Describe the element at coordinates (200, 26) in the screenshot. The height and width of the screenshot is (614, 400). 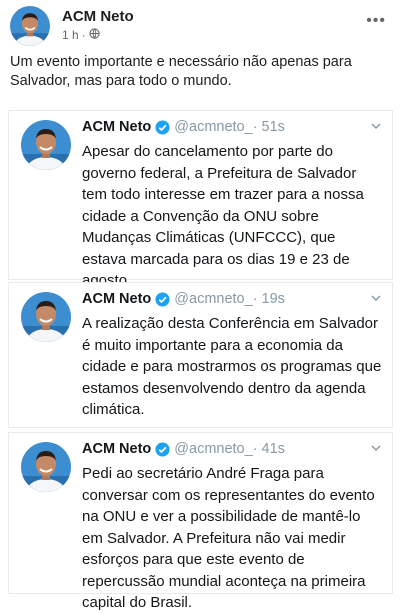
I see `post-header: ACM Neto 1 h · •••` at that location.